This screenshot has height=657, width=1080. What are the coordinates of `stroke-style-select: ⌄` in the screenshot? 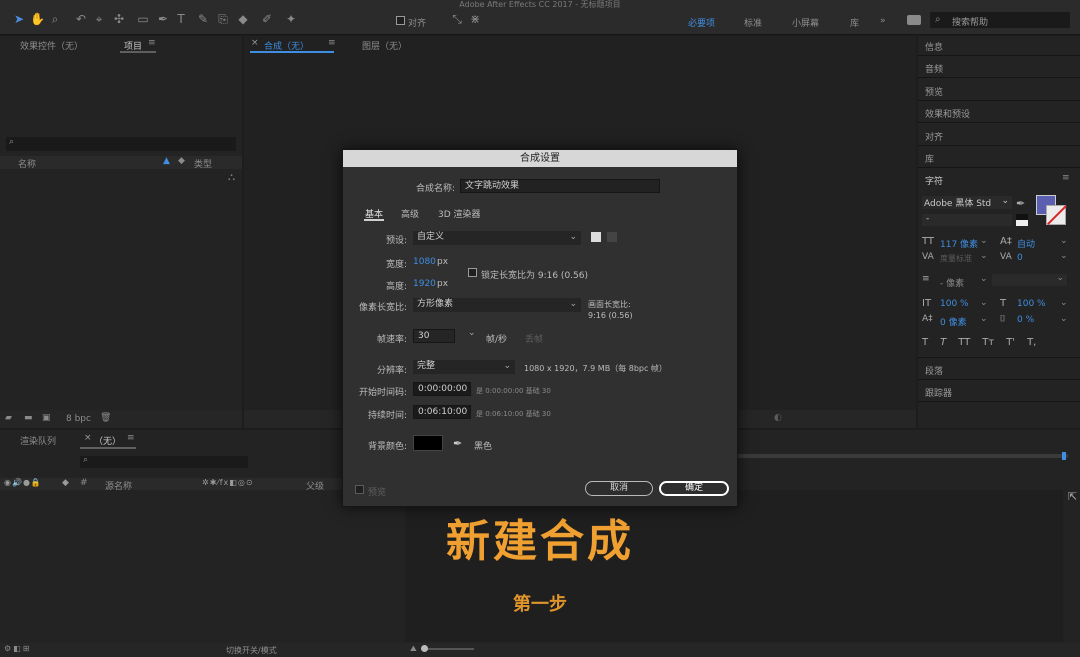 It's located at (1029, 279).